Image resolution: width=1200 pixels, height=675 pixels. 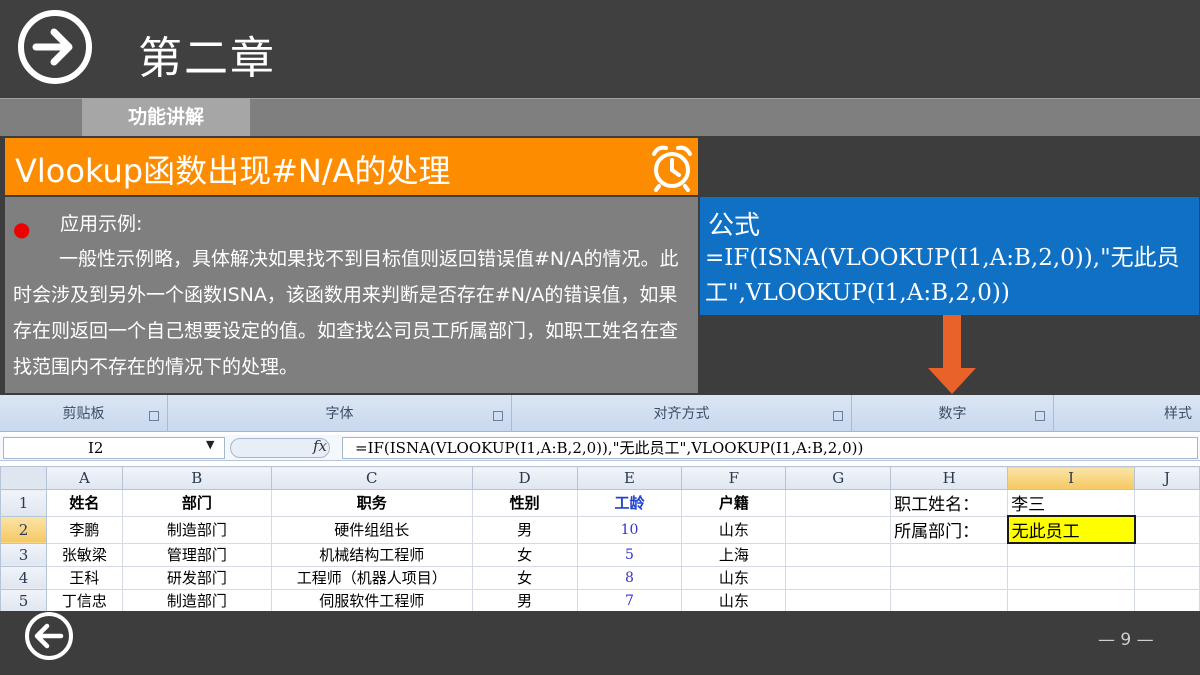 I want to click on ribbon-group-label: 数字, so click(x=952, y=414).